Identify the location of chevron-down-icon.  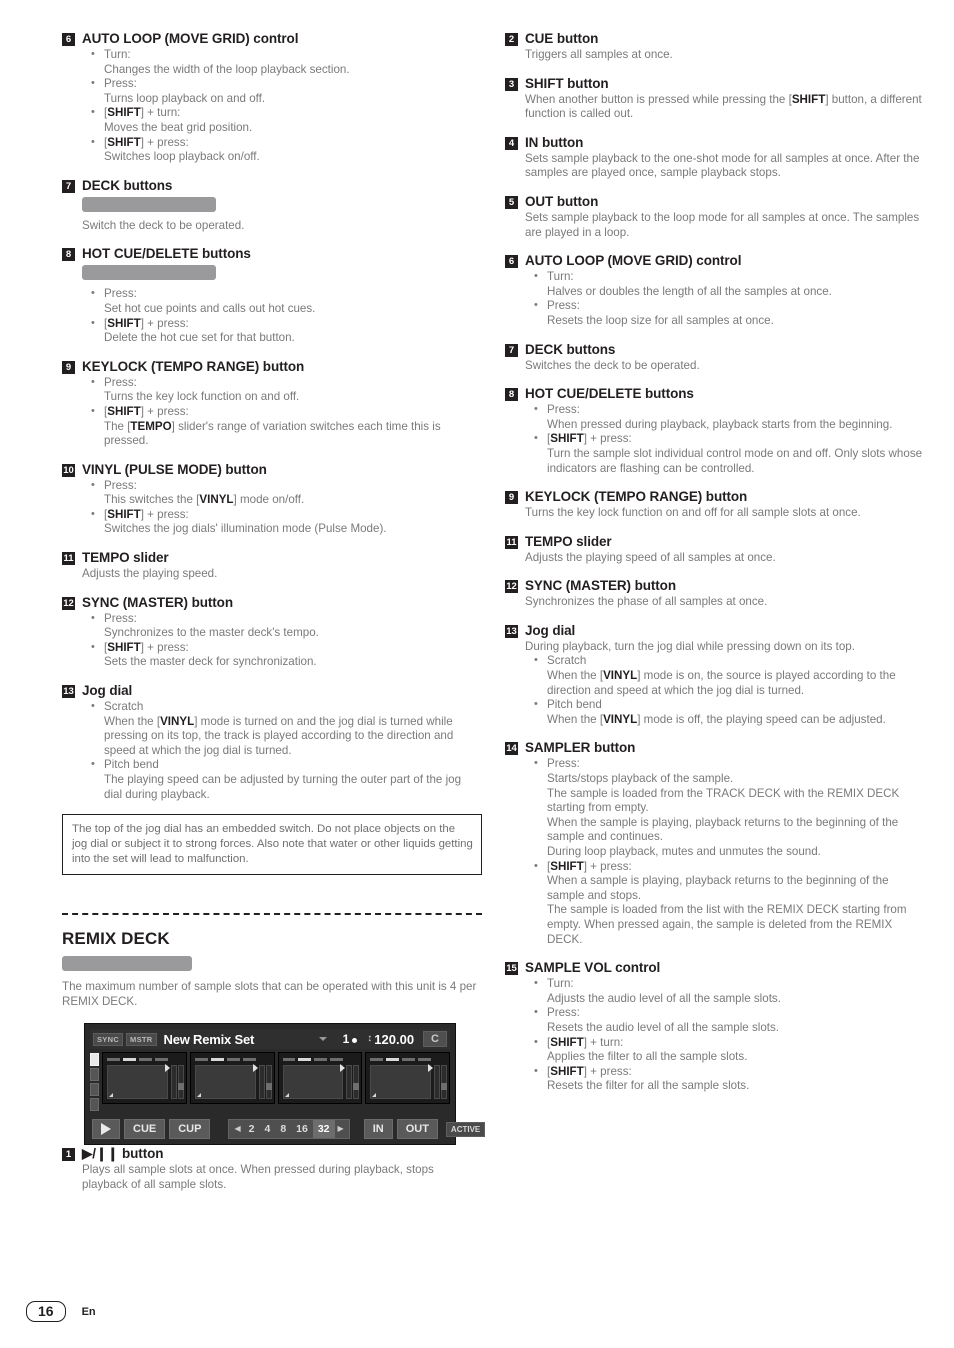
(322, 1039).